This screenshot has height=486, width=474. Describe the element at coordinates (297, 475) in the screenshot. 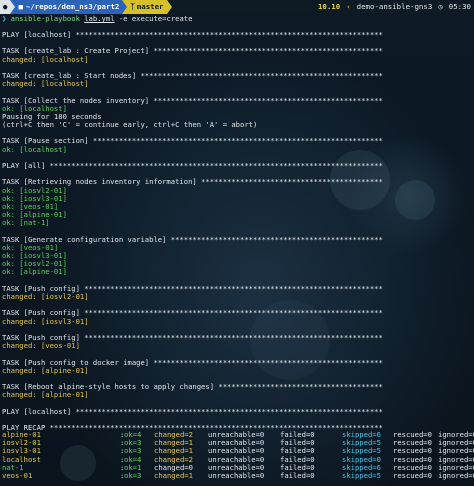

I see `recap-failed: failed=0` at that location.